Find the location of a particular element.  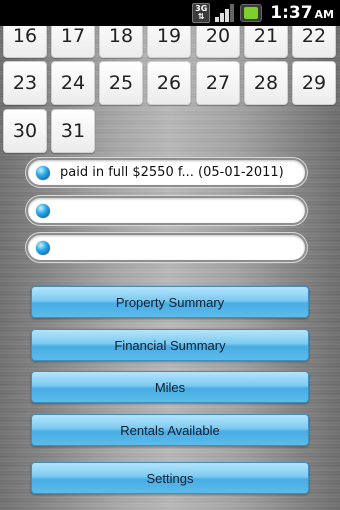

clock-time: 1:37 is located at coordinates (291, 13).